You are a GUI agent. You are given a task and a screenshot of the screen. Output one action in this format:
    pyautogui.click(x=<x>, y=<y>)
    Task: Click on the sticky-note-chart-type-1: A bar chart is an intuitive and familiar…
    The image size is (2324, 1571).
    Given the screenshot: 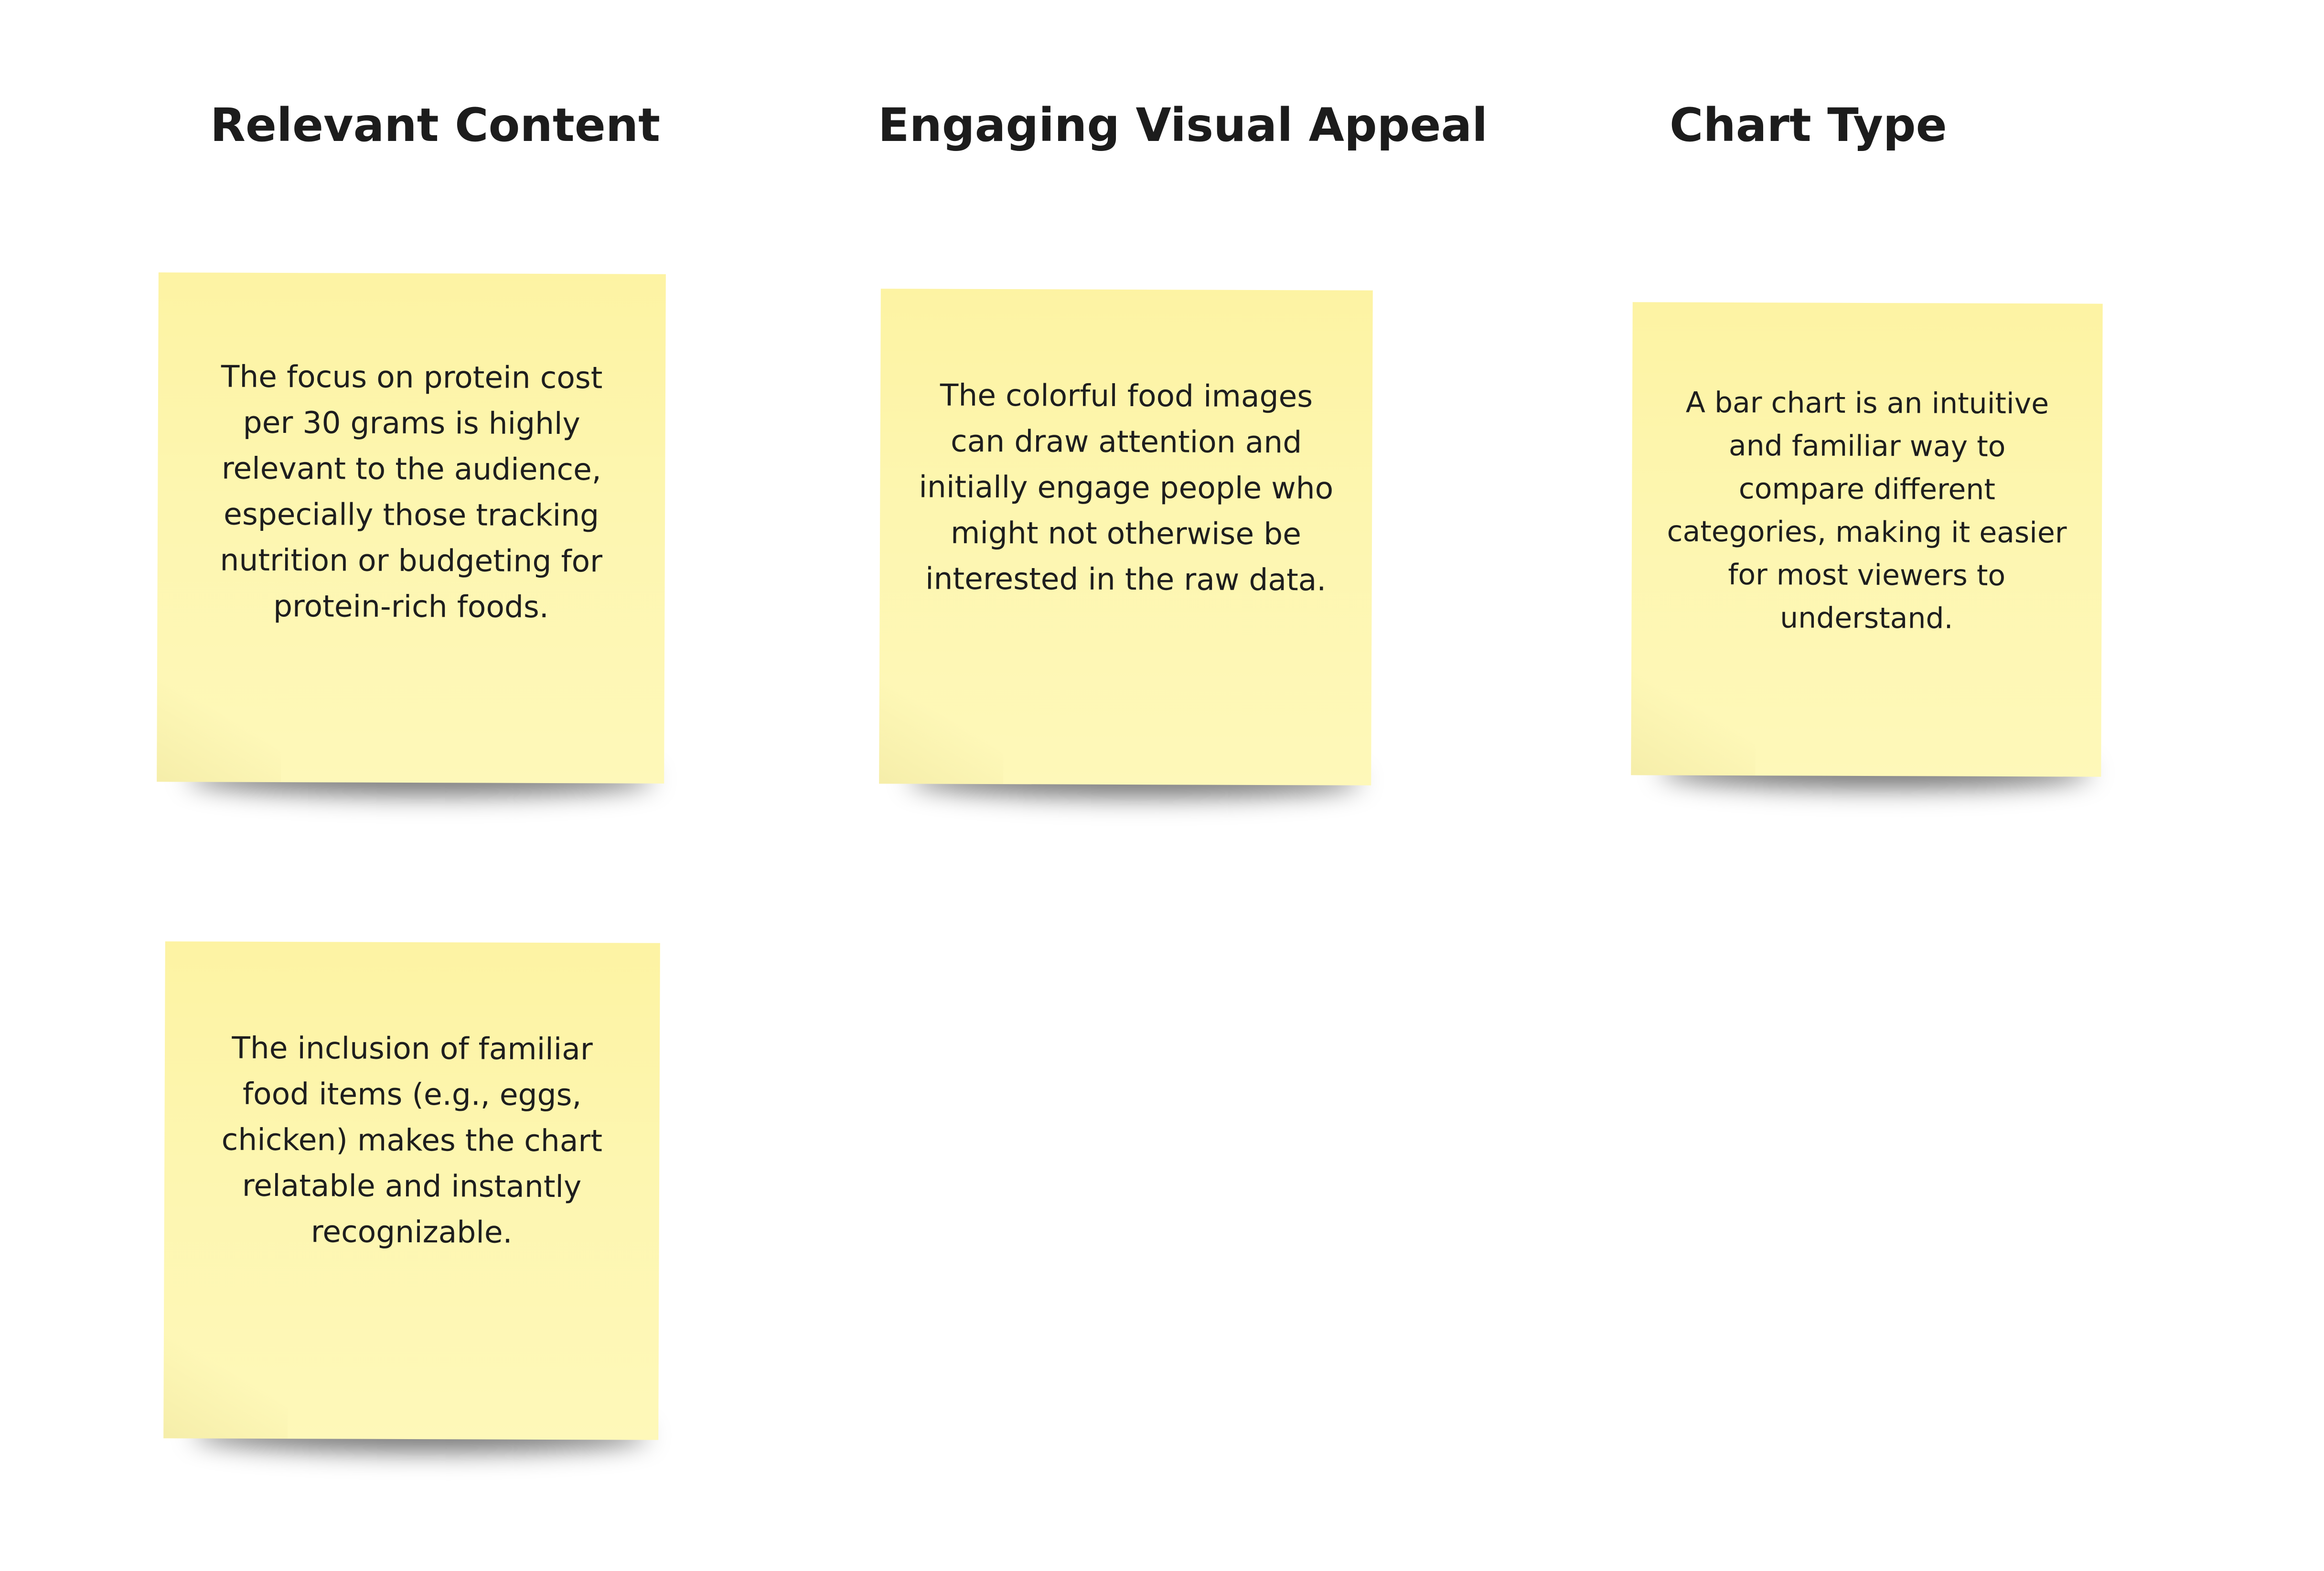 What is the action you would take?
    pyautogui.click(x=1867, y=545)
    